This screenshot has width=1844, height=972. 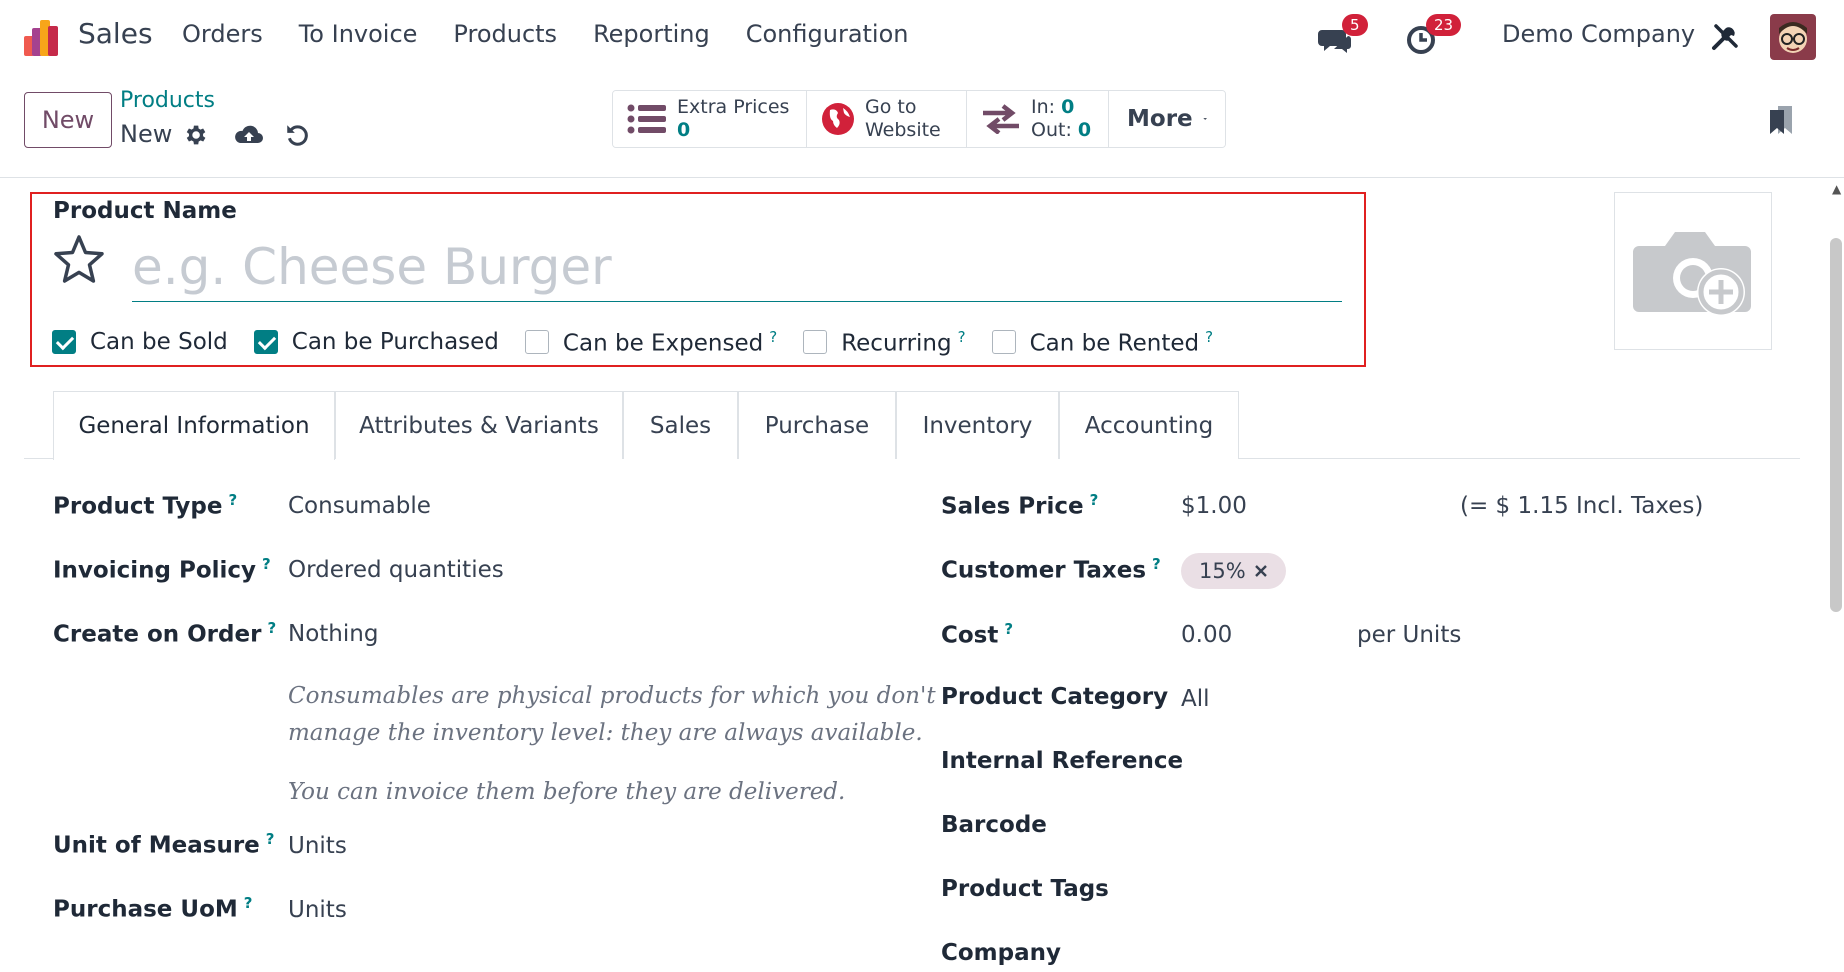 I want to click on website-line2: Website, so click(x=903, y=130).